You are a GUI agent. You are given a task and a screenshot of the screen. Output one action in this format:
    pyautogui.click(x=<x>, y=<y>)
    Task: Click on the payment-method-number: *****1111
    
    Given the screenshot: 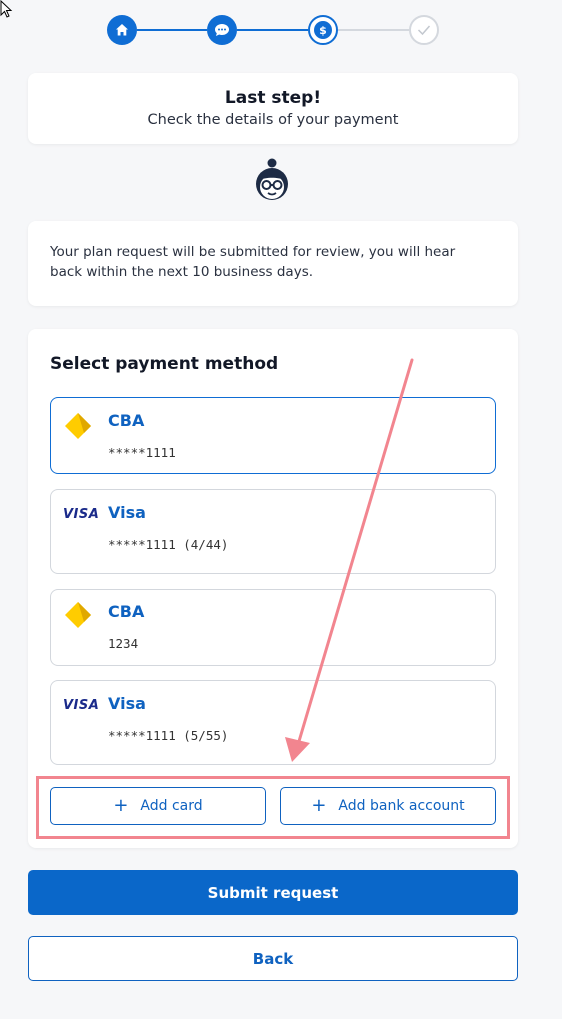 What is the action you would take?
    pyautogui.click(x=142, y=452)
    